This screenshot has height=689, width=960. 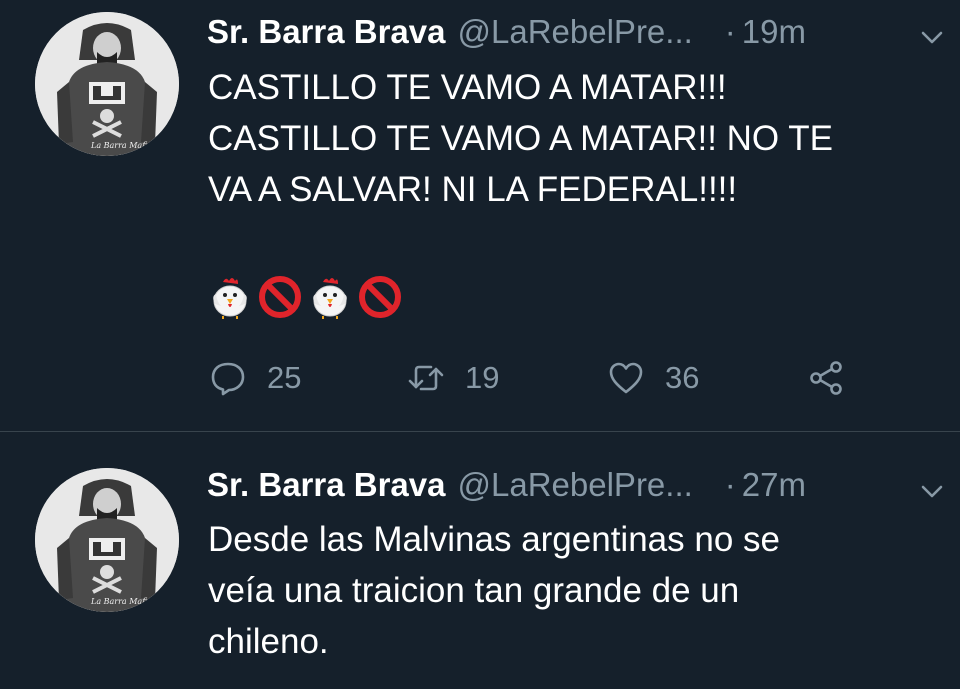 What do you see at coordinates (482, 377) in the screenshot?
I see `retweet-count: 19` at bounding box center [482, 377].